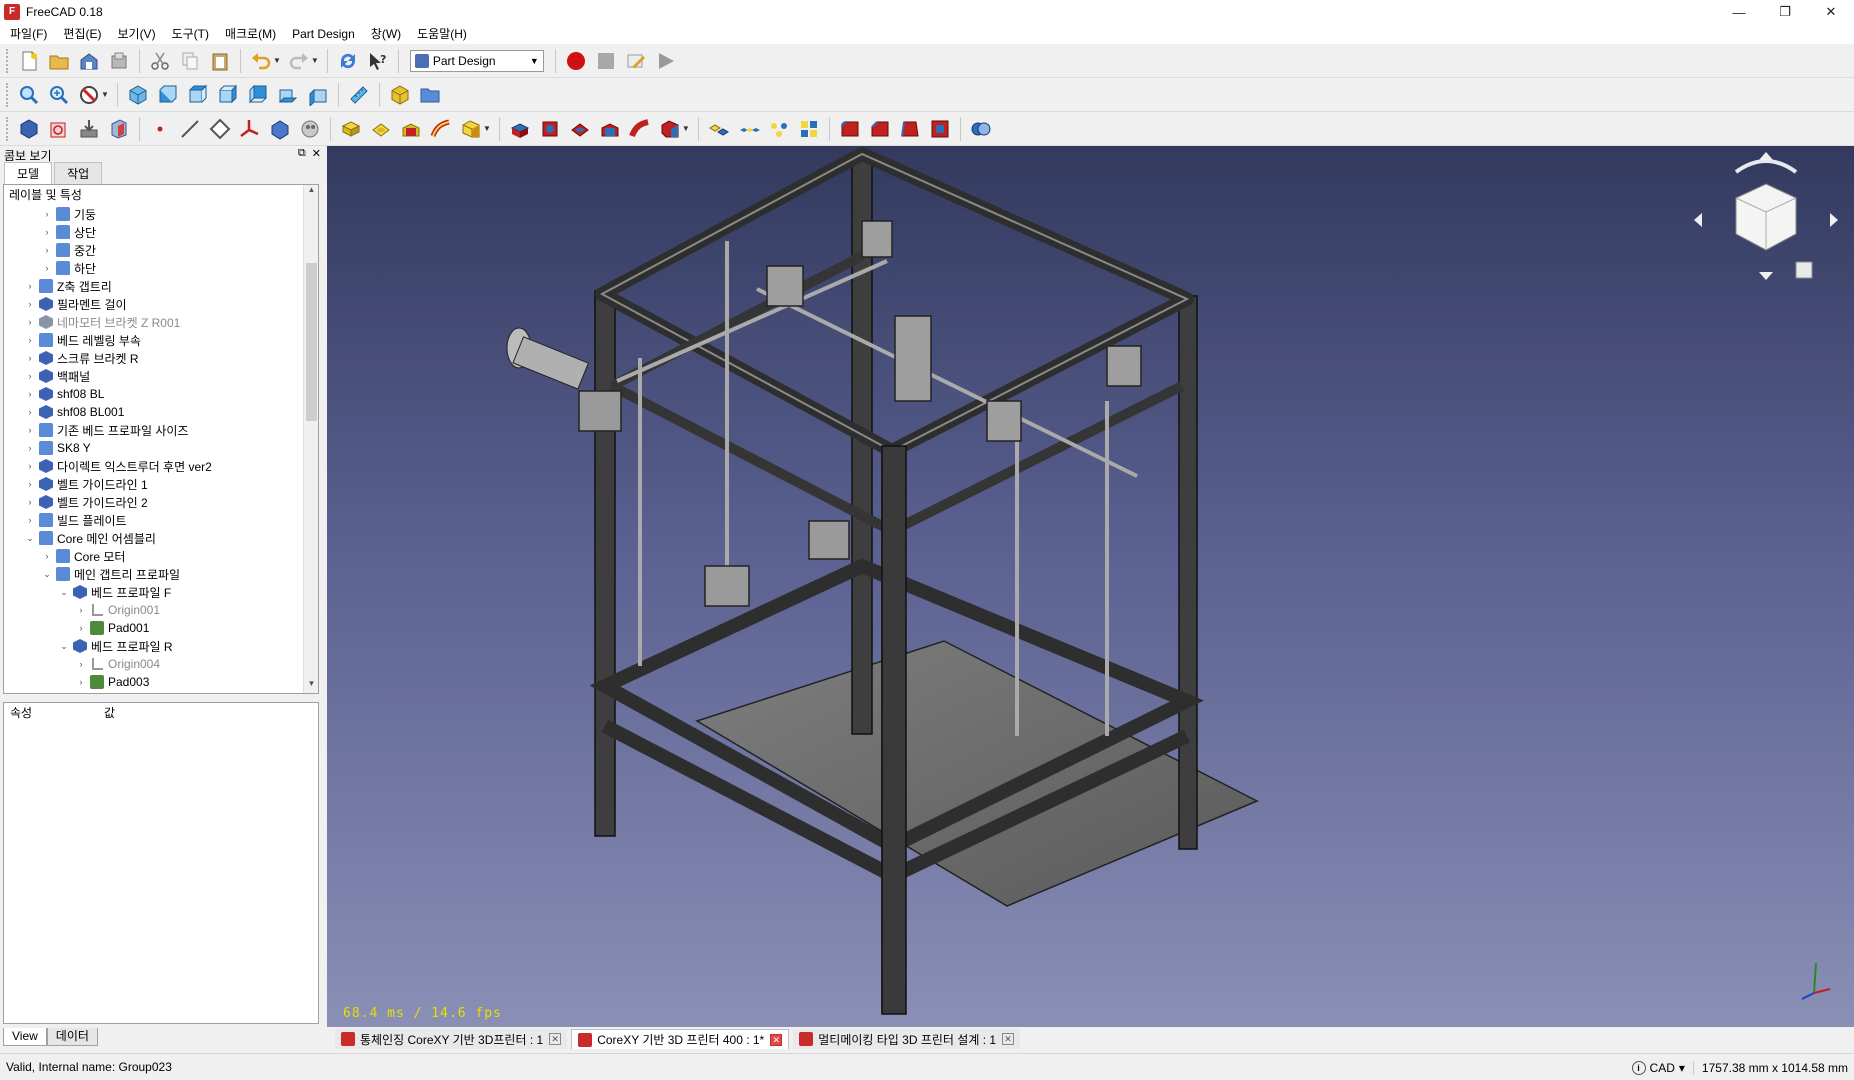  I want to click on polar-pattern-icon, so click(779, 129).